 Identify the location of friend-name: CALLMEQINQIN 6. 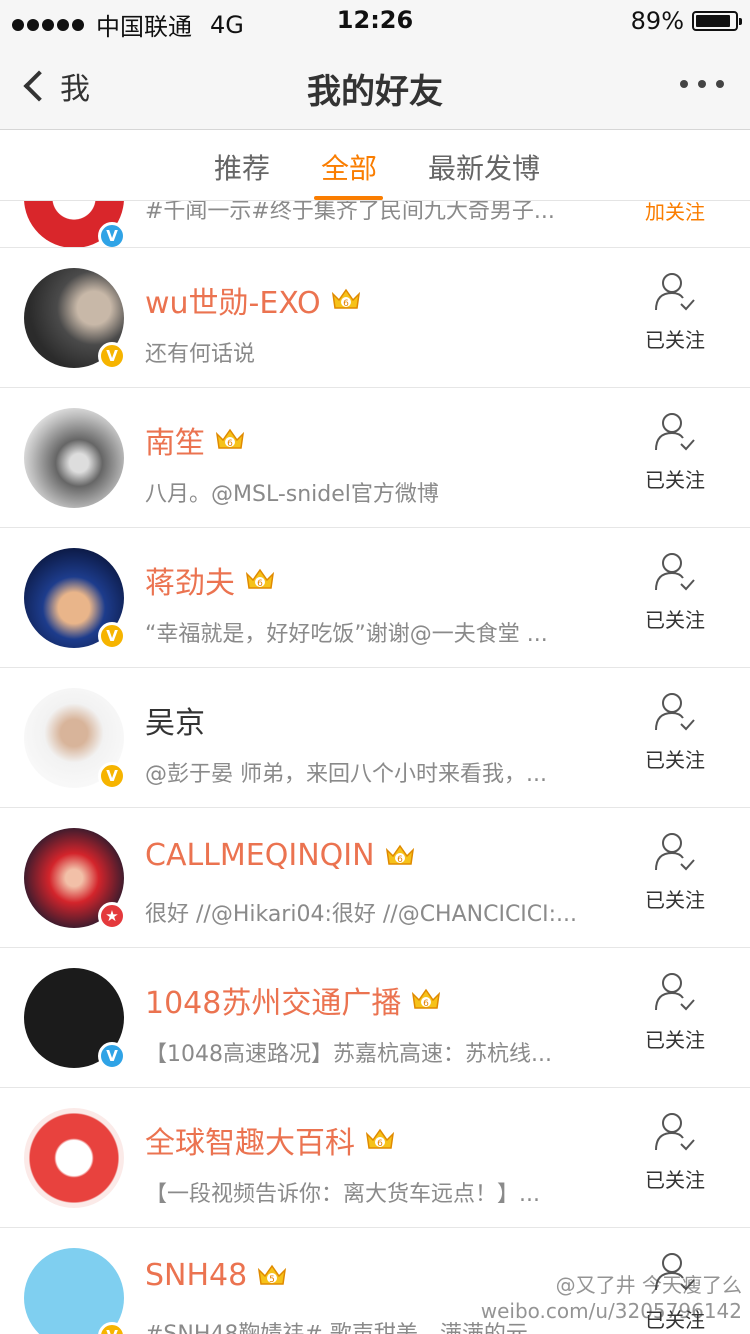
(280, 855).